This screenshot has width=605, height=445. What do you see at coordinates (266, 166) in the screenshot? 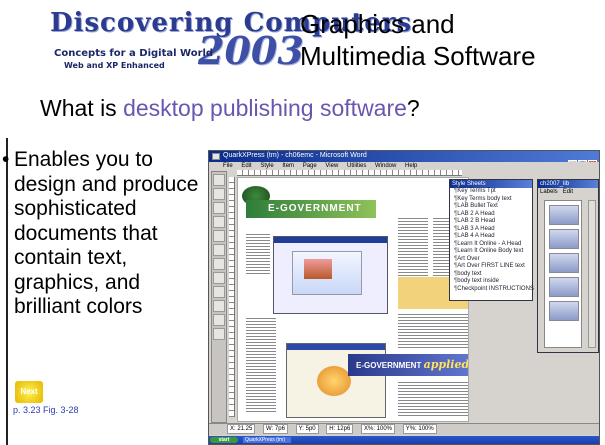
I see `menu-style: Style` at bounding box center [266, 166].